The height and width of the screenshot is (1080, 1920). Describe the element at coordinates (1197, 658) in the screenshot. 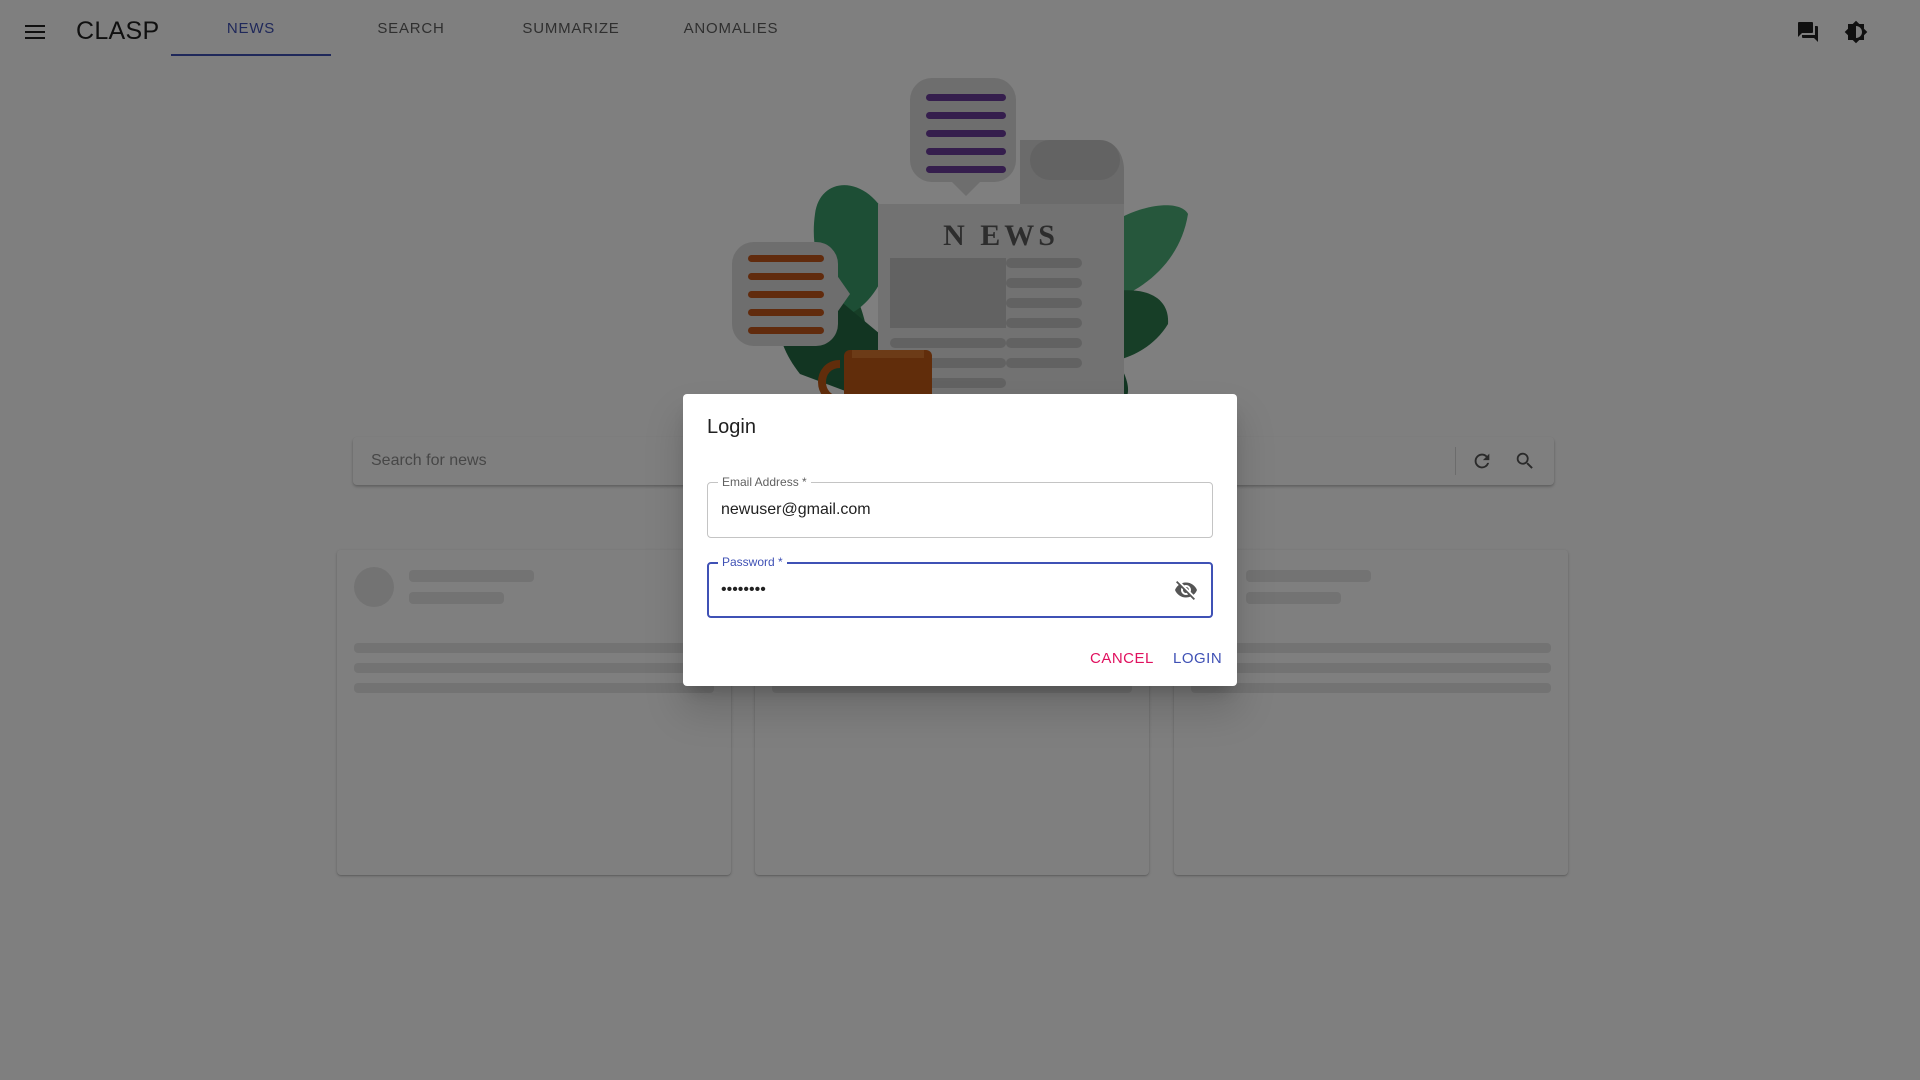

I see `login-button: LOGIN` at that location.